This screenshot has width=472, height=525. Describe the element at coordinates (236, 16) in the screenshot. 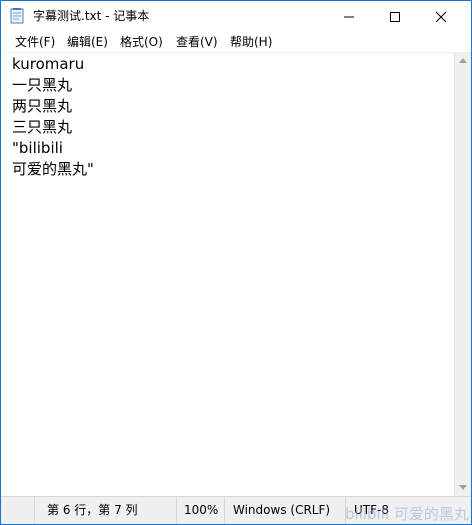

I see `title-bar: 字幕测试.txt - 记事本` at that location.